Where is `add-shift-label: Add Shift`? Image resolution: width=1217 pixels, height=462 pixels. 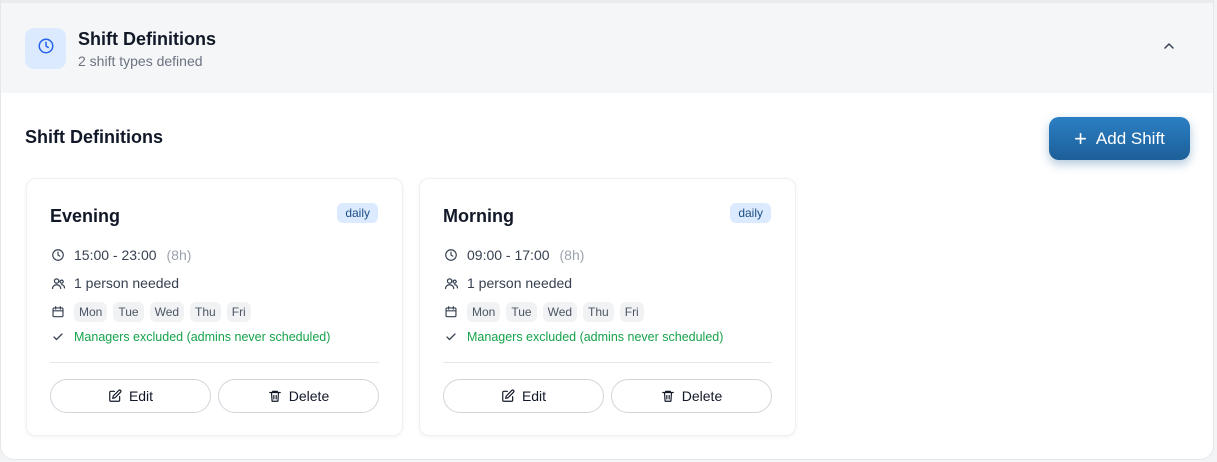
add-shift-label: Add Shift is located at coordinates (1130, 138).